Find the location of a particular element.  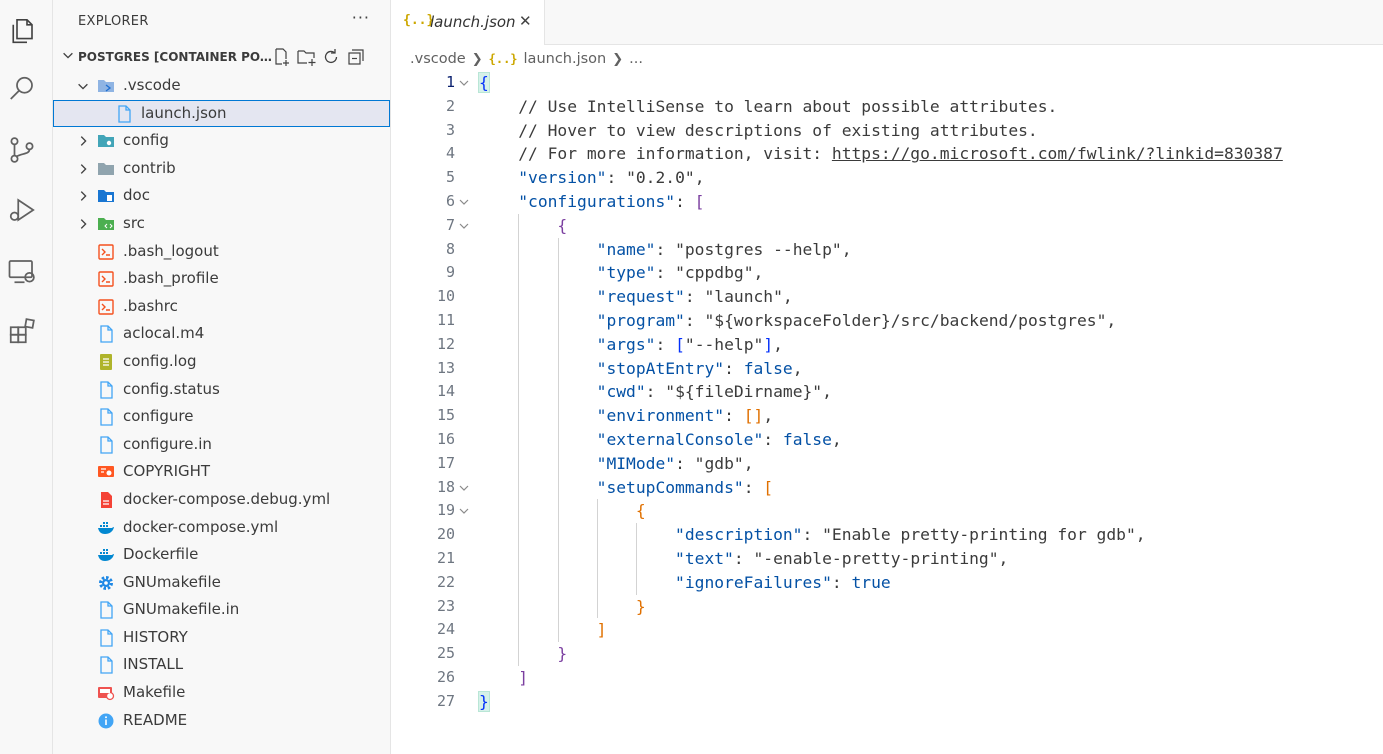

extensions-icon is located at coordinates (22, 331).